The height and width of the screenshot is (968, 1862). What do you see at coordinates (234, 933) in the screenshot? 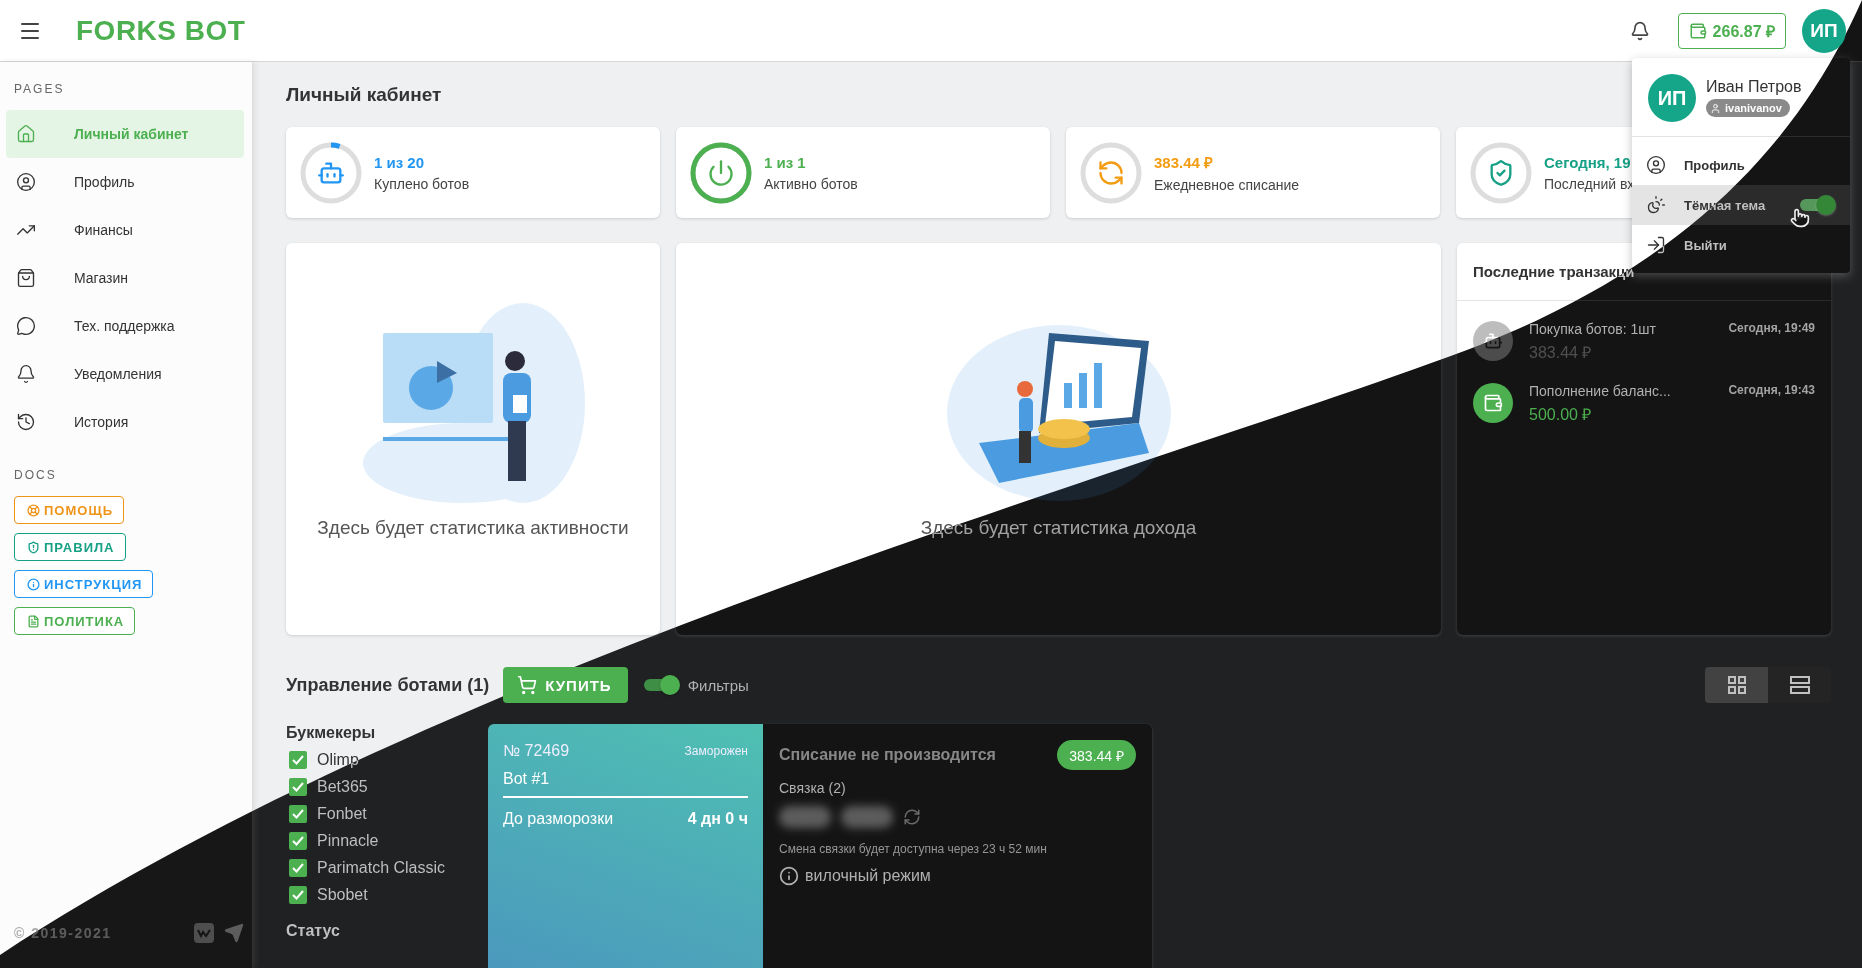
I see `paper-plane-icon` at bounding box center [234, 933].